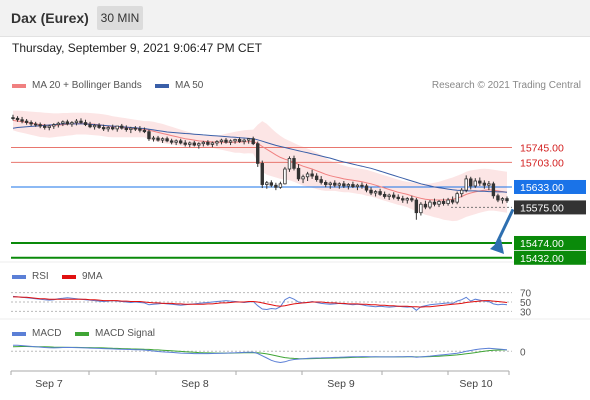  What do you see at coordinates (260, 303) in the screenshot?
I see `rsi-line` at bounding box center [260, 303].